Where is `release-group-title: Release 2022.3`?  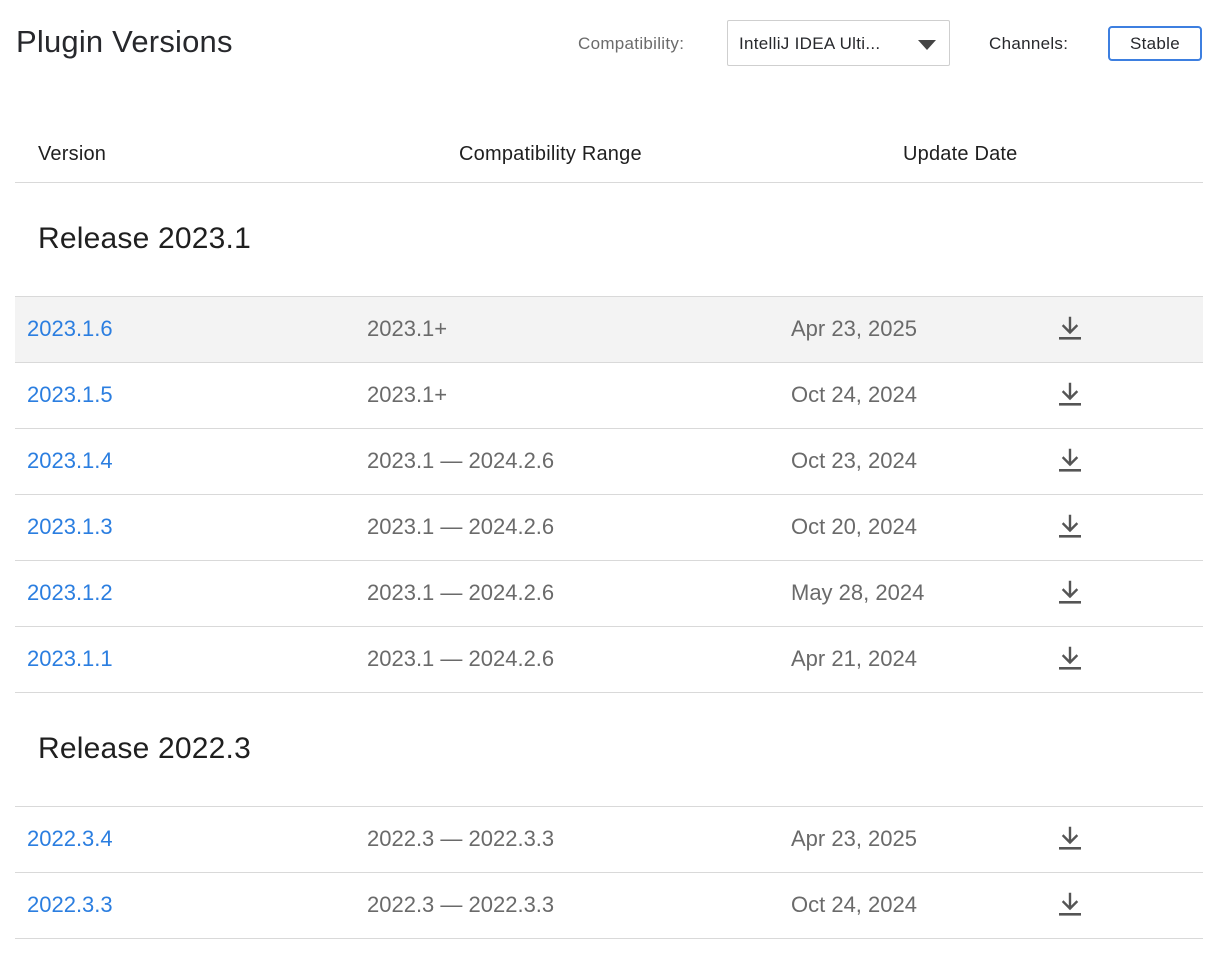 release-group-title: Release 2022.3 is located at coordinates (144, 748).